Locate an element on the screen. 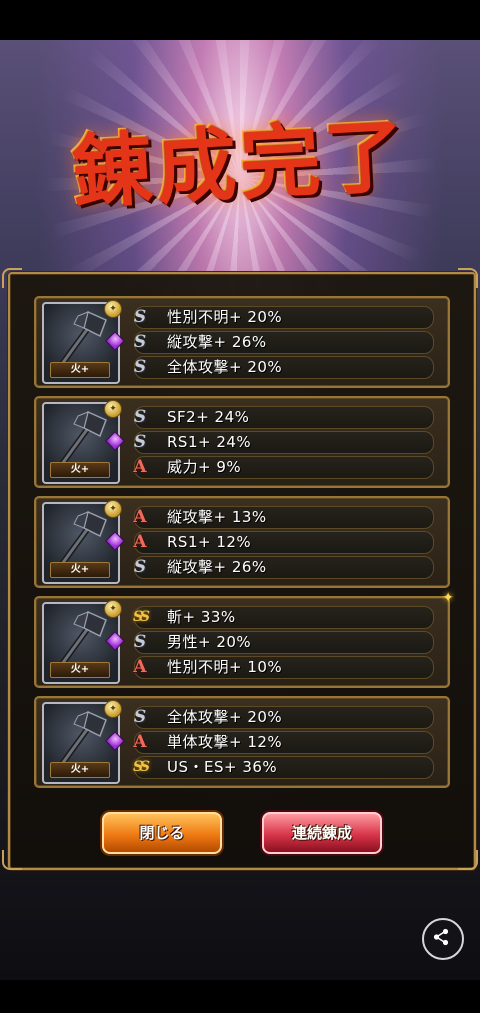 Image resolution: width=480 pixels, height=1013 pixels. stat-text: 縦攻撃+ 13% is located at coordinates (217, 517).